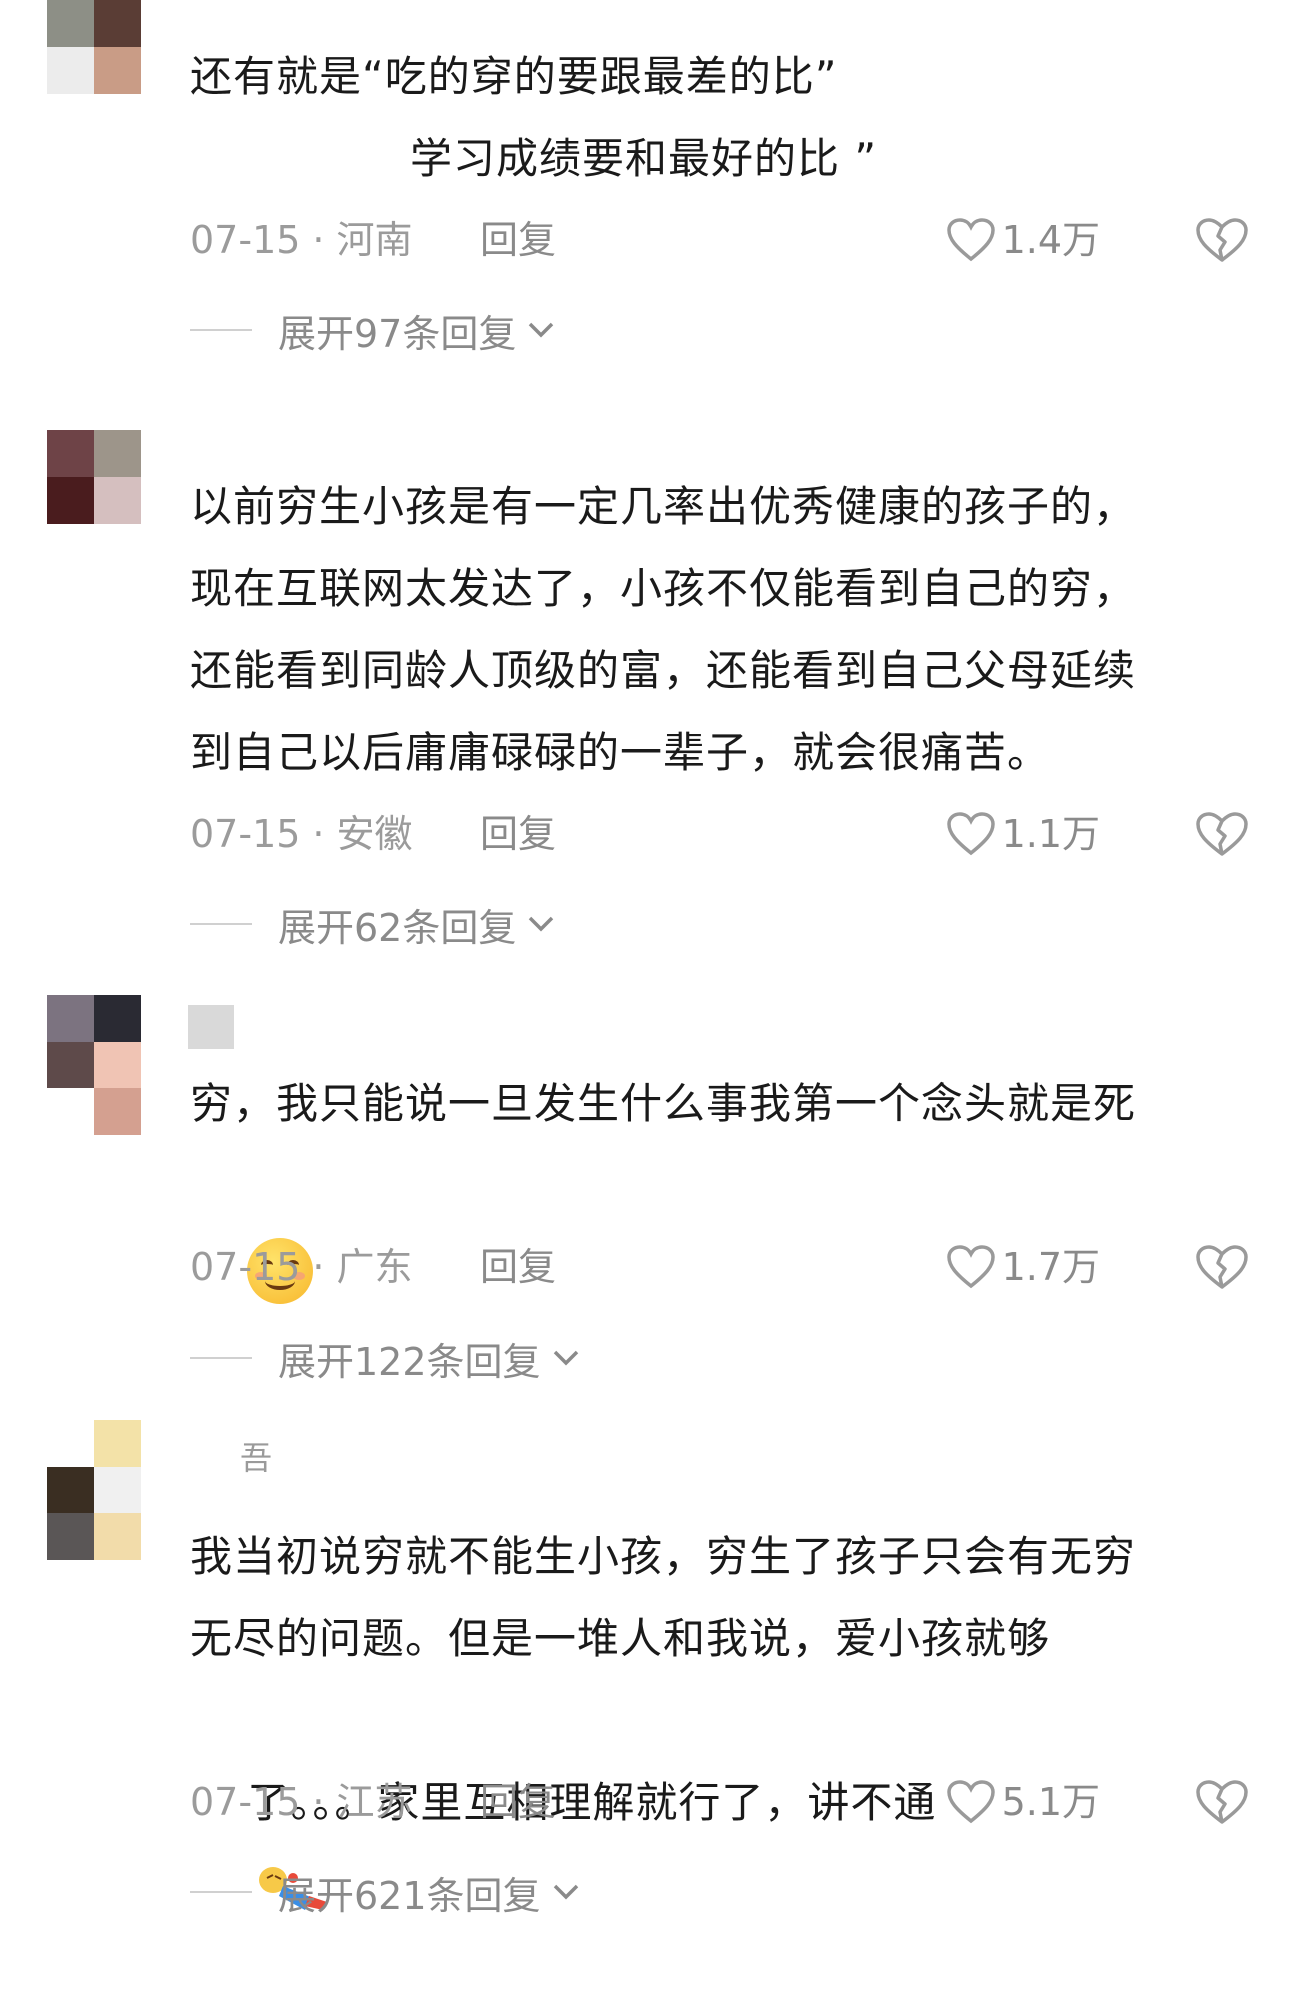  I want to click on comment-text-line: 还能看到同龄人顶级的富，还能看到自己父母延续, so click(663, 670).